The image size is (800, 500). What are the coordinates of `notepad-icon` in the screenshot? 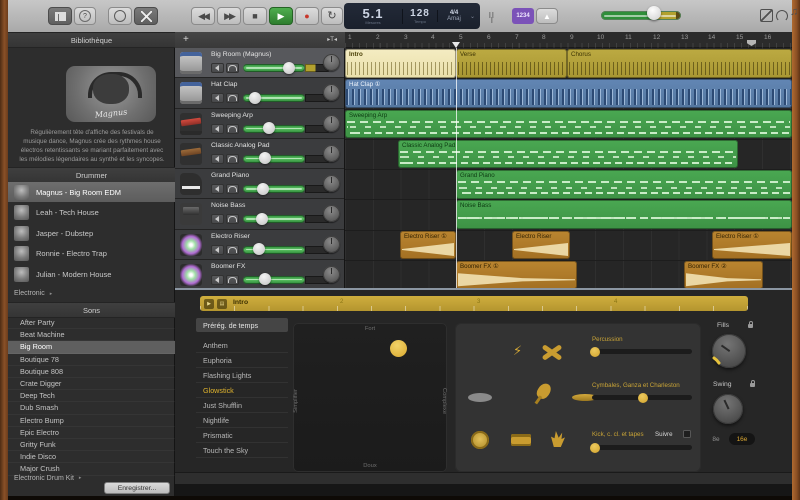 It's located at (766, 18).